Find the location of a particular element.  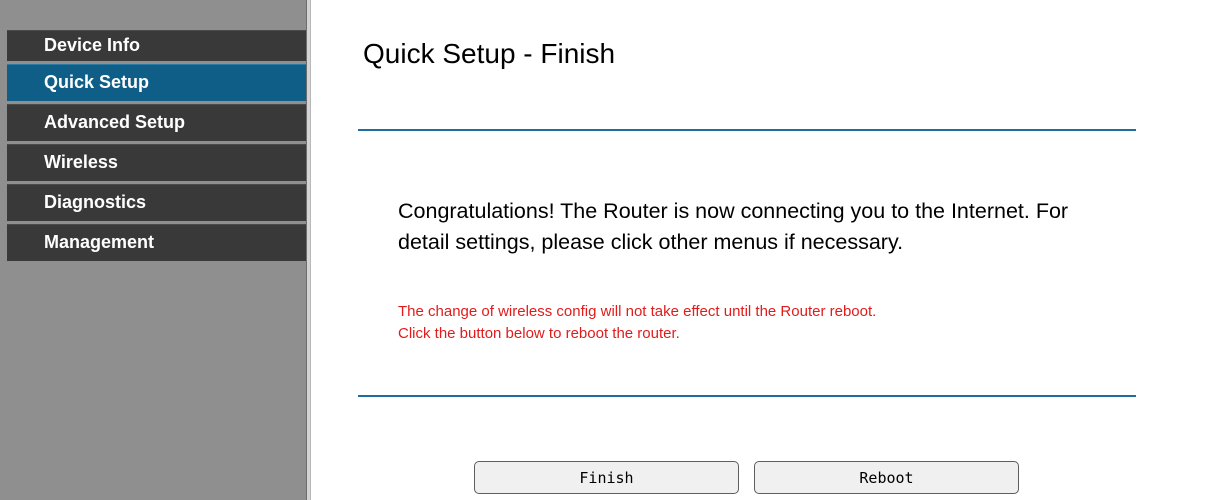

reboot-button: Reboot is located at coordinates (886, 477).